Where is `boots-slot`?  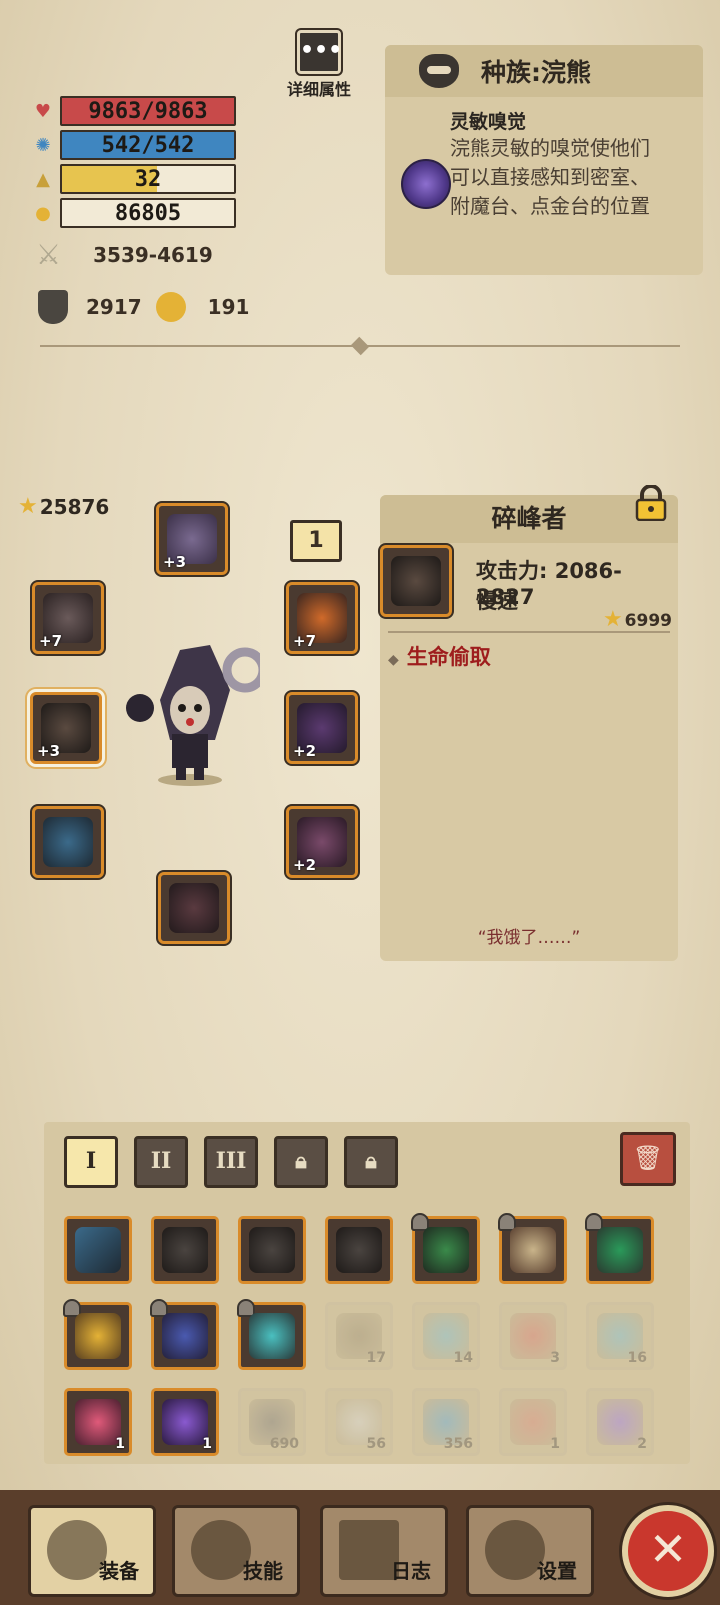
boots-slot is located at coordinates (194, 908).